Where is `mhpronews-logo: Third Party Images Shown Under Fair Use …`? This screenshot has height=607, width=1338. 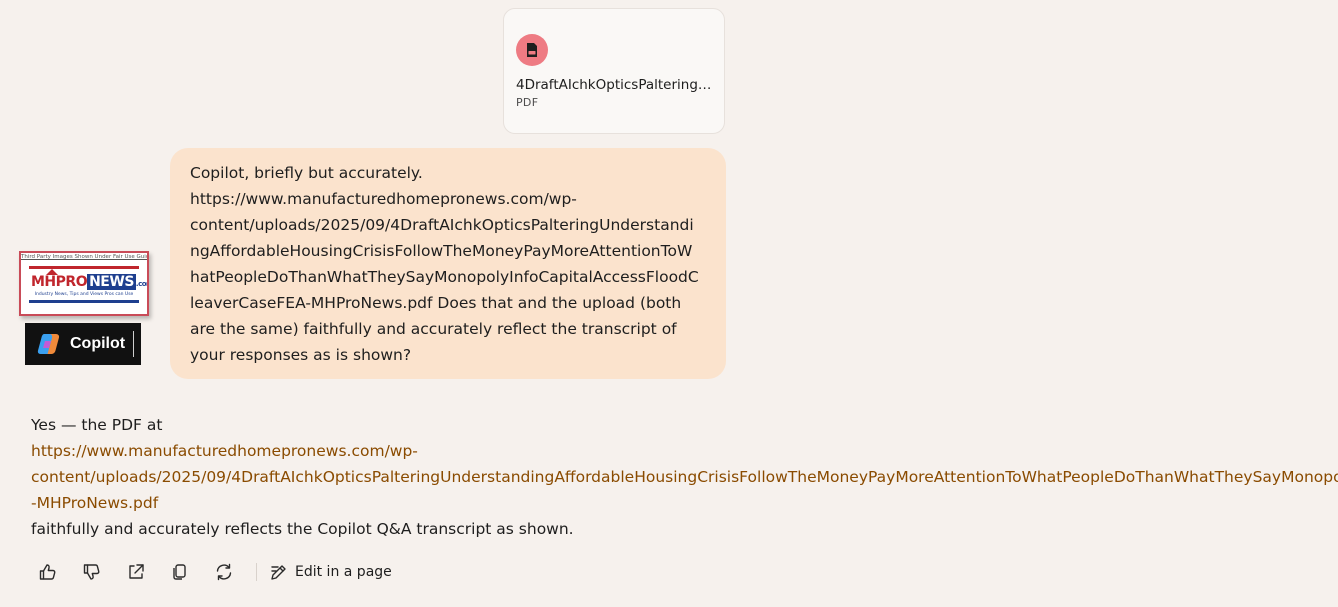
mhpronews-logo: Third Party Images Shown Under Fair Use … is located at coordinates (84, 283).